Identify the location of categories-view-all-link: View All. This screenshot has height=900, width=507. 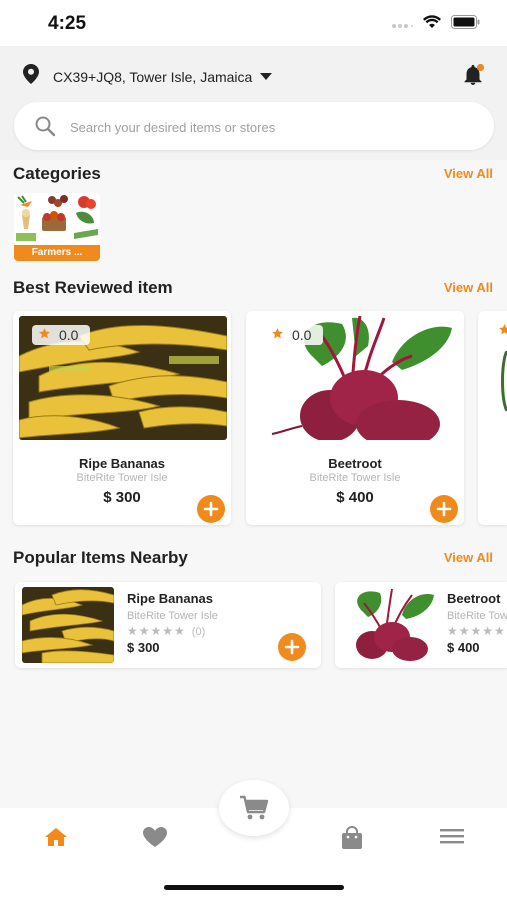
(468, 173).